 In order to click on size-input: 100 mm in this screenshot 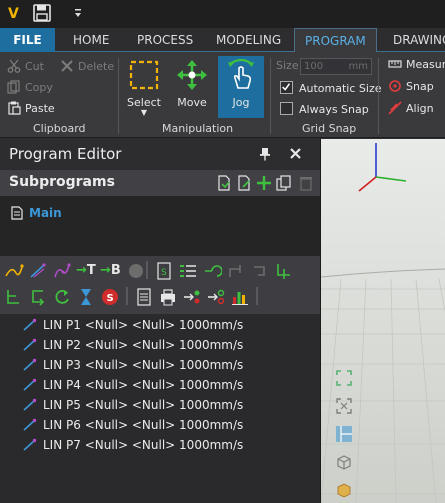, I will do `click(336, 66)`.